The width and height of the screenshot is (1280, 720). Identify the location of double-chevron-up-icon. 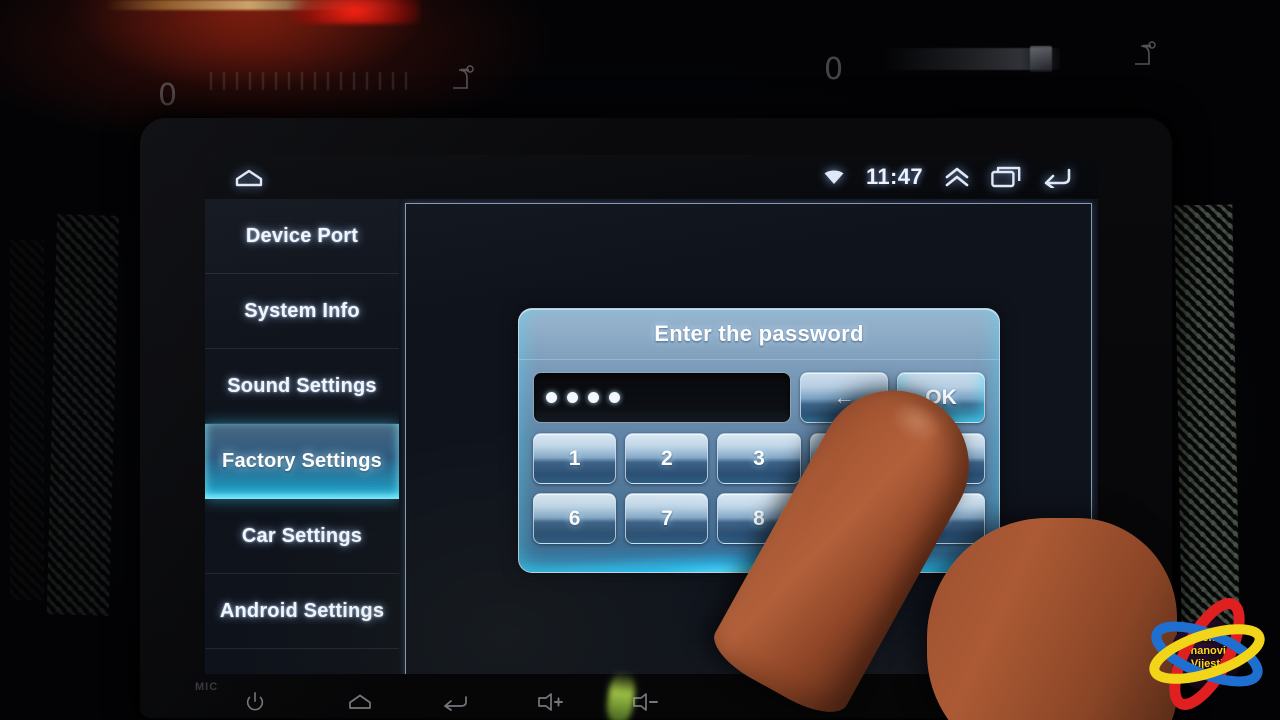
(957, 177).